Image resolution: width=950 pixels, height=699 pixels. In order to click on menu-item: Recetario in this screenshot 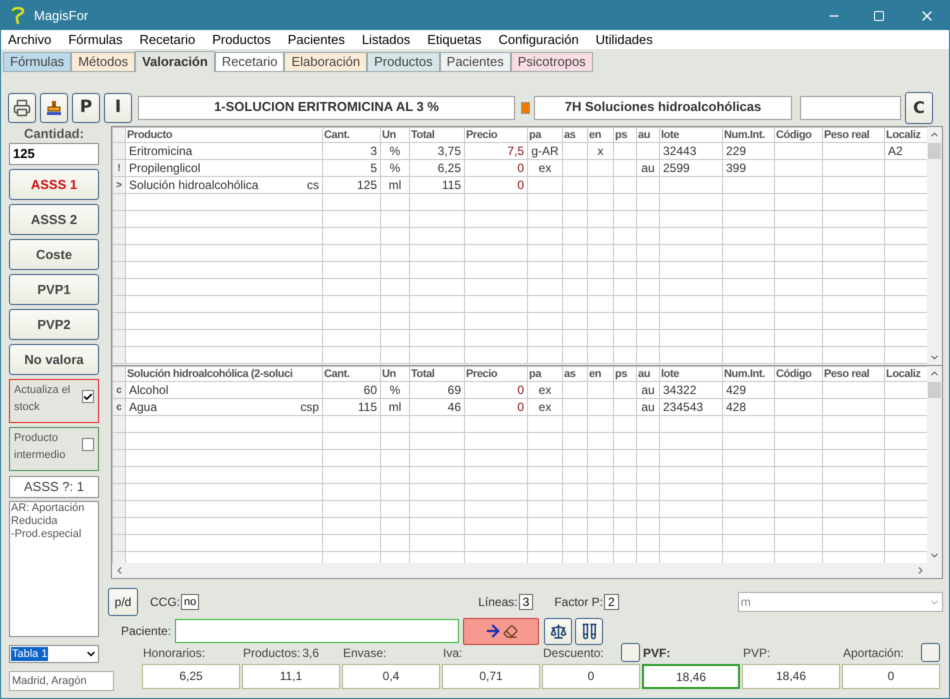, I will do `click(168, 40)`.